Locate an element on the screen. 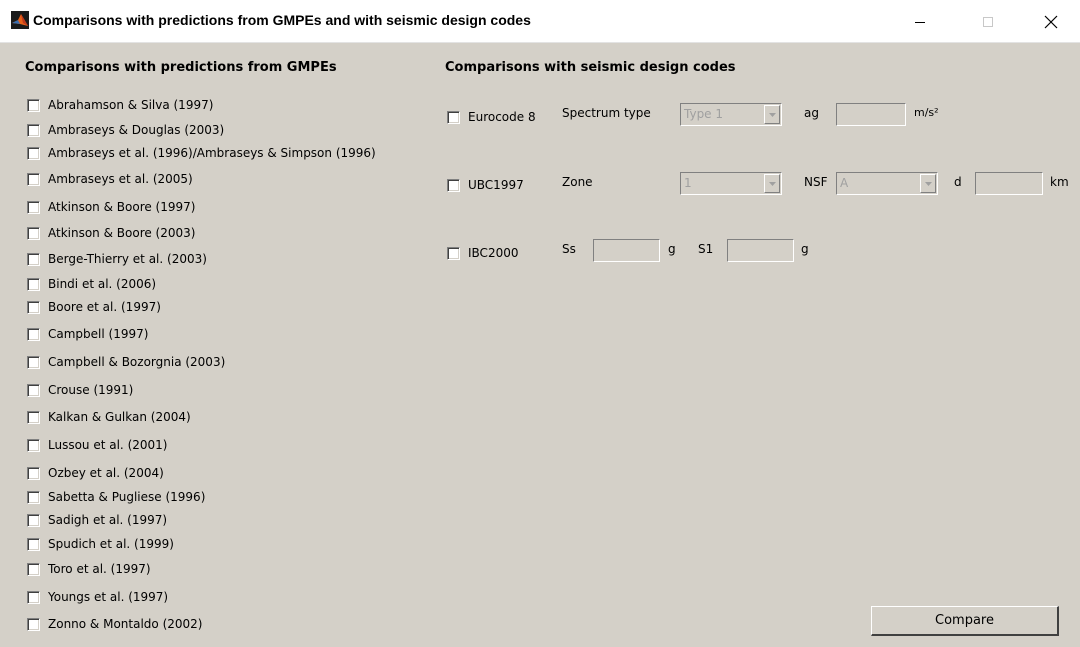 The image size is (1080, 647). minimize-icon is located at coordinates (920, 22).